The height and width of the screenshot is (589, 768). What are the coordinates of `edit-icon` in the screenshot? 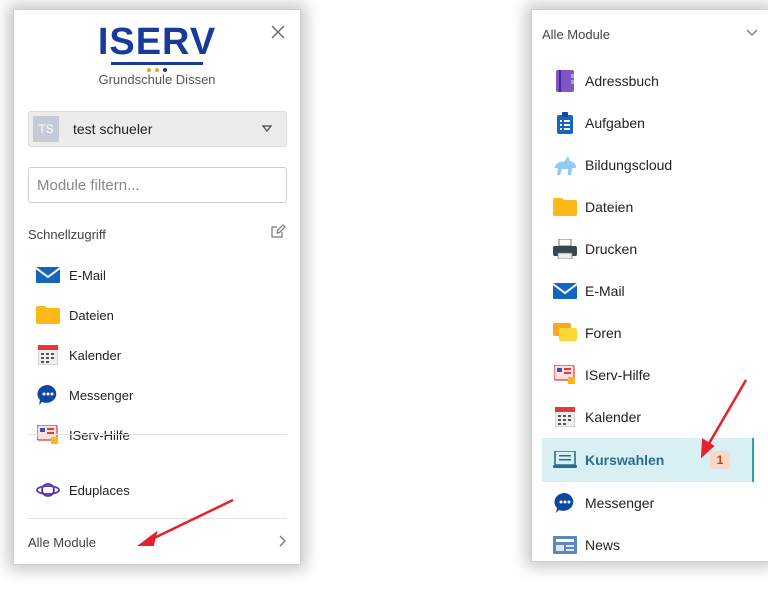 It's located at (278, 231).